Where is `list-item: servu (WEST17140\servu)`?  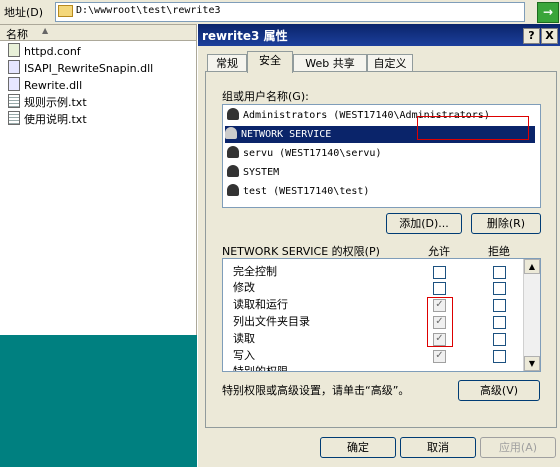 list-item: servu (WEST17140\servu) is located at coordinates (304, 153).